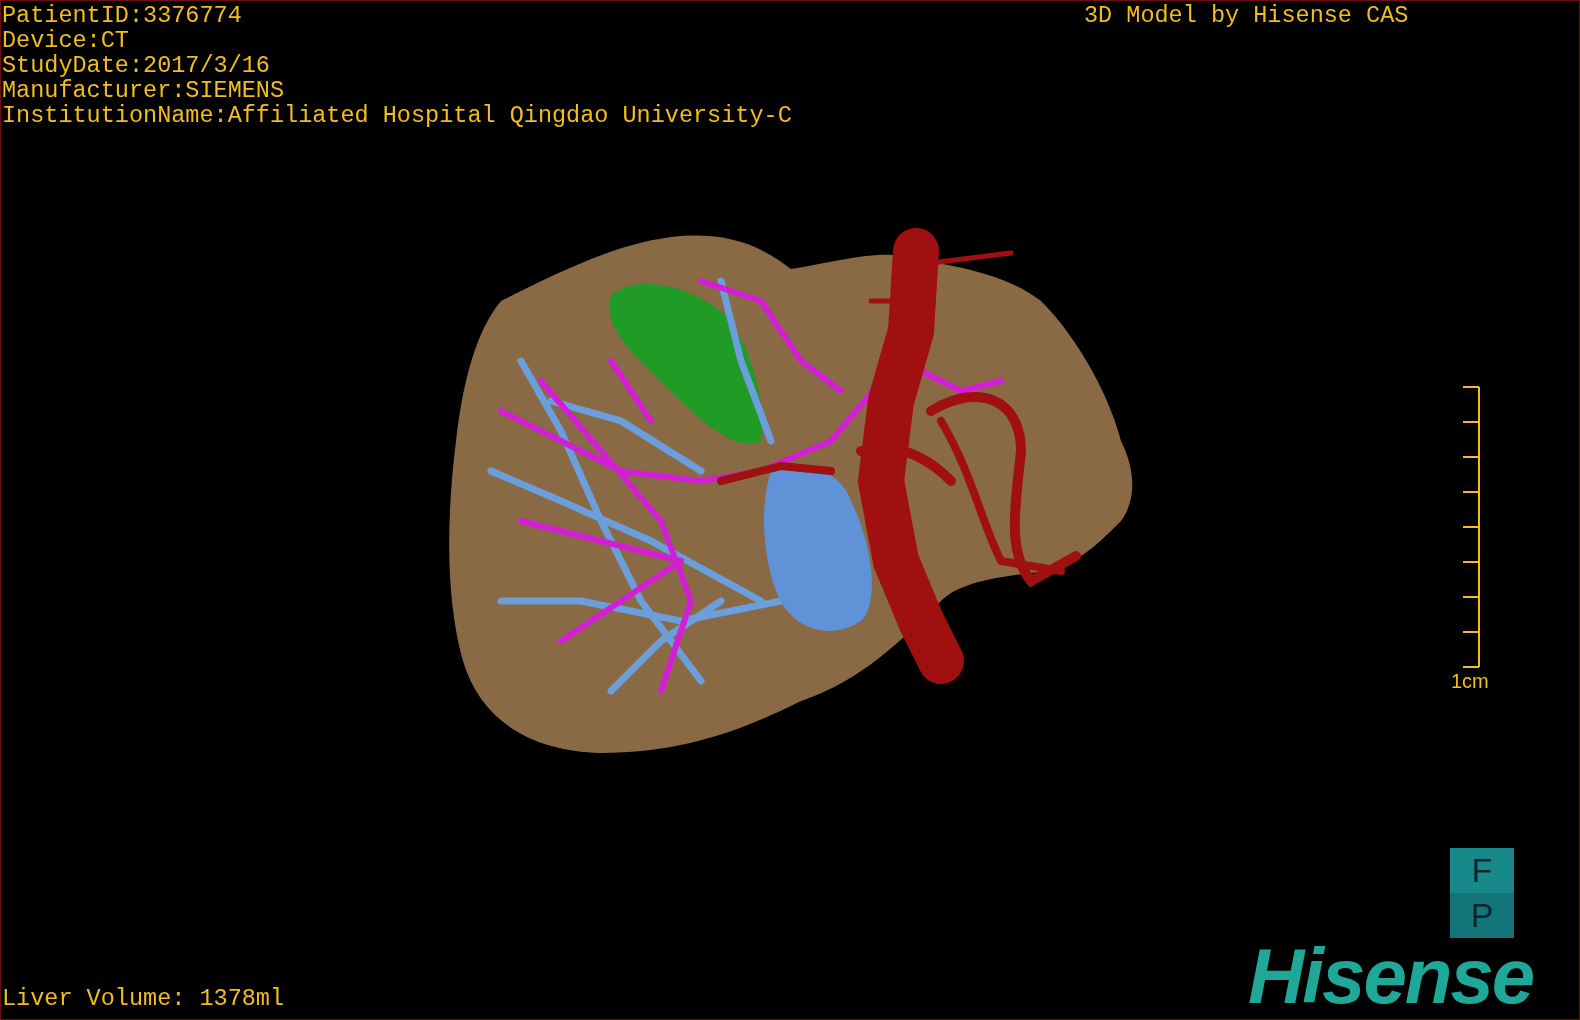 This screenshot has height=1020, width=1580. Describe the element at coordinates (1470, 681) in the screenshot. I see `scale-label: 1cm` at that location.